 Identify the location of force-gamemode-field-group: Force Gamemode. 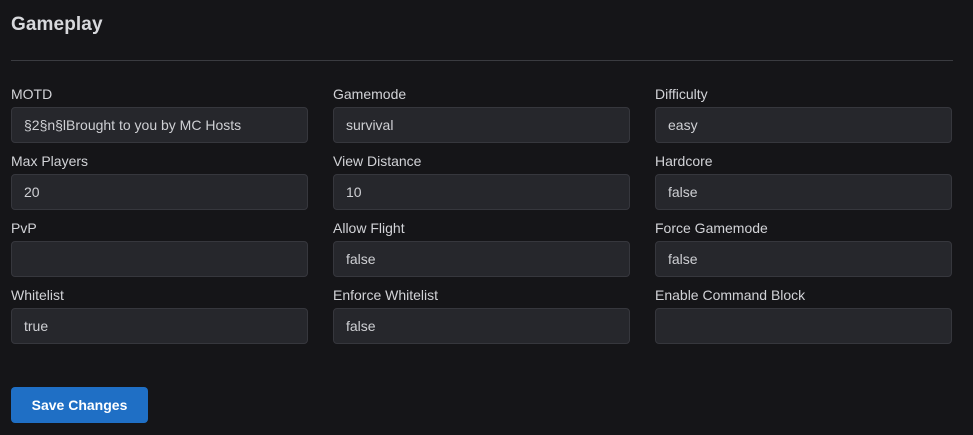
(803, 248).